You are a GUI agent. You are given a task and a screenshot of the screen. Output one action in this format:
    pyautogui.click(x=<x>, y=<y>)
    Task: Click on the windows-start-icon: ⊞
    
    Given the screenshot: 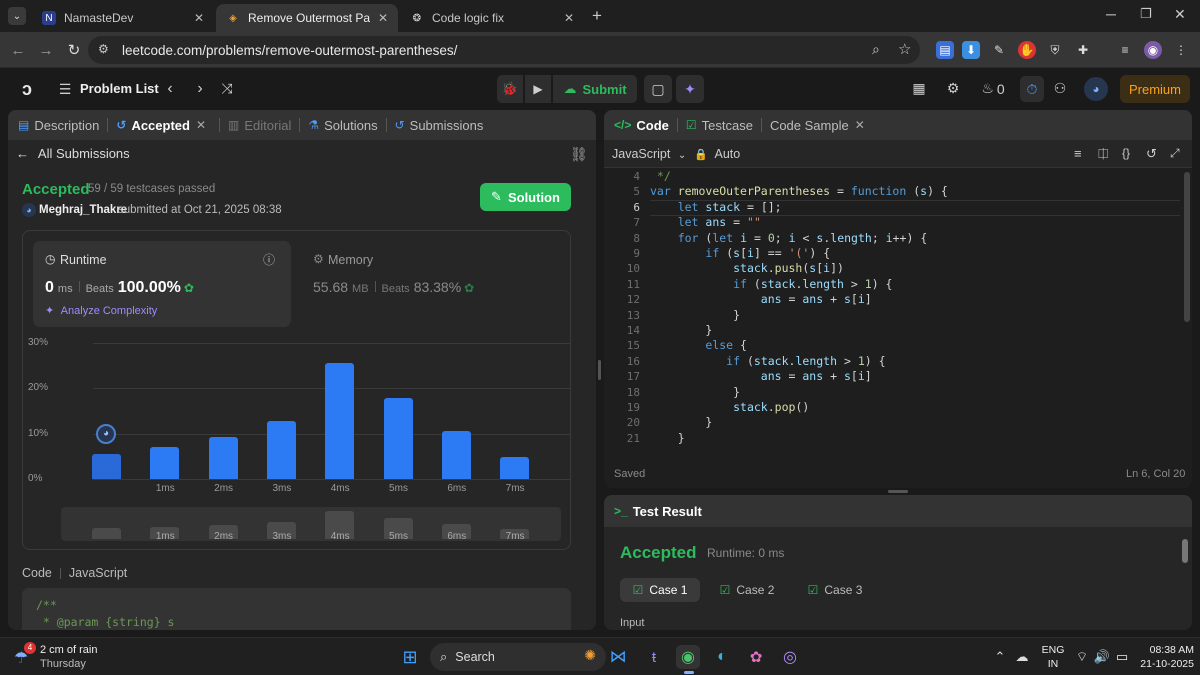 What is the action you would take?
    pyautogui.click(x=410, y=657)
    